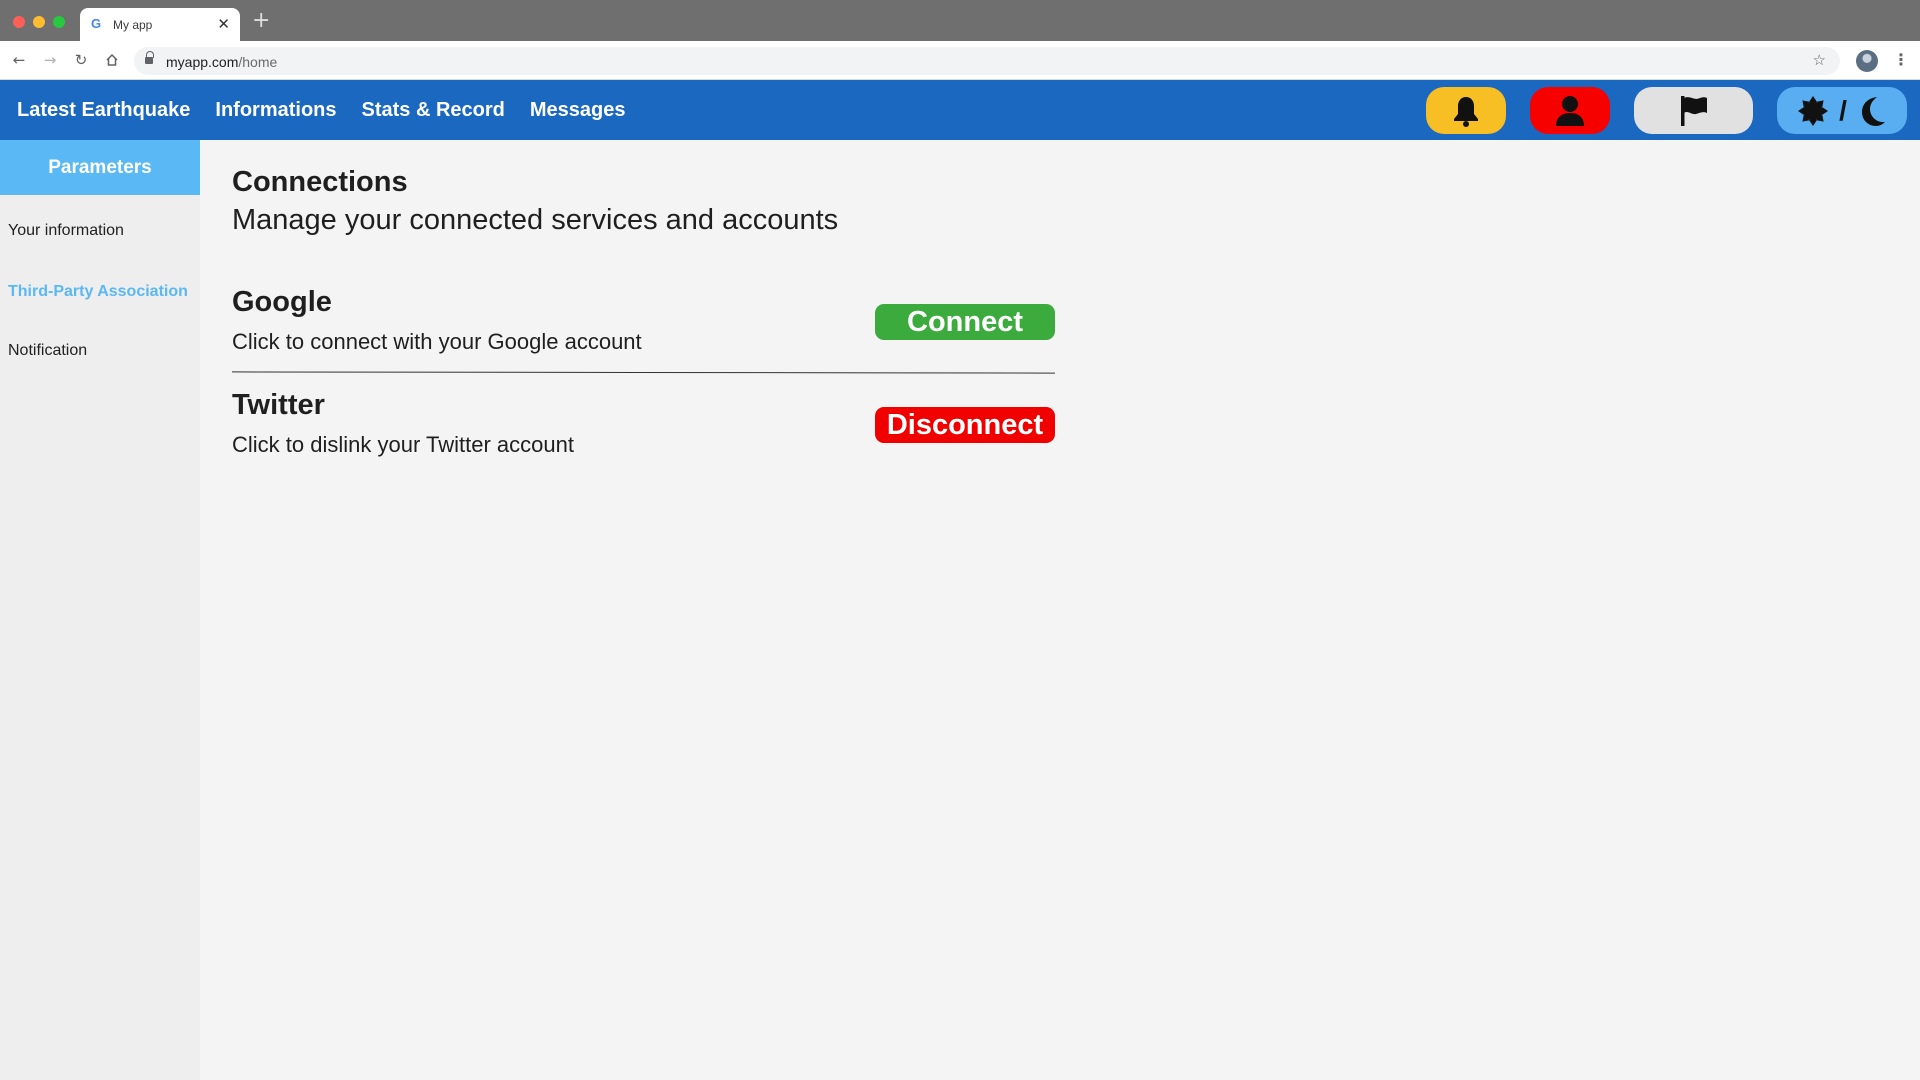  What do you see at coordinates (1813, 110) in the screenshot?
I see `sun-icon` at bounding box center [1813, 110].